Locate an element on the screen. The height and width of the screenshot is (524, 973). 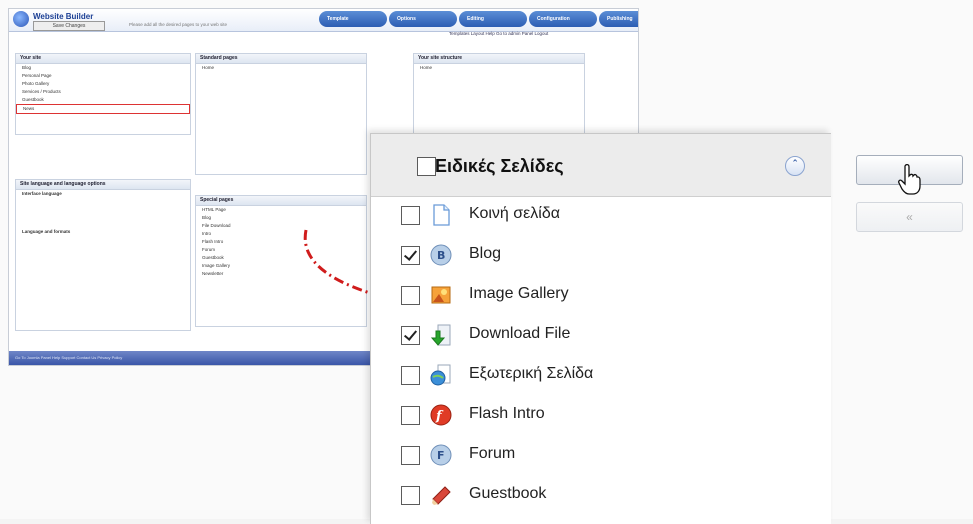
blog-checkbox is located at coordinates (410, 255).